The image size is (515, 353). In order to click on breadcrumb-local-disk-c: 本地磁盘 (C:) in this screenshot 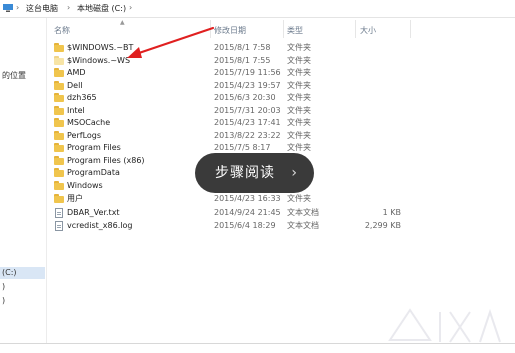, I will do `click(101, 8)`.